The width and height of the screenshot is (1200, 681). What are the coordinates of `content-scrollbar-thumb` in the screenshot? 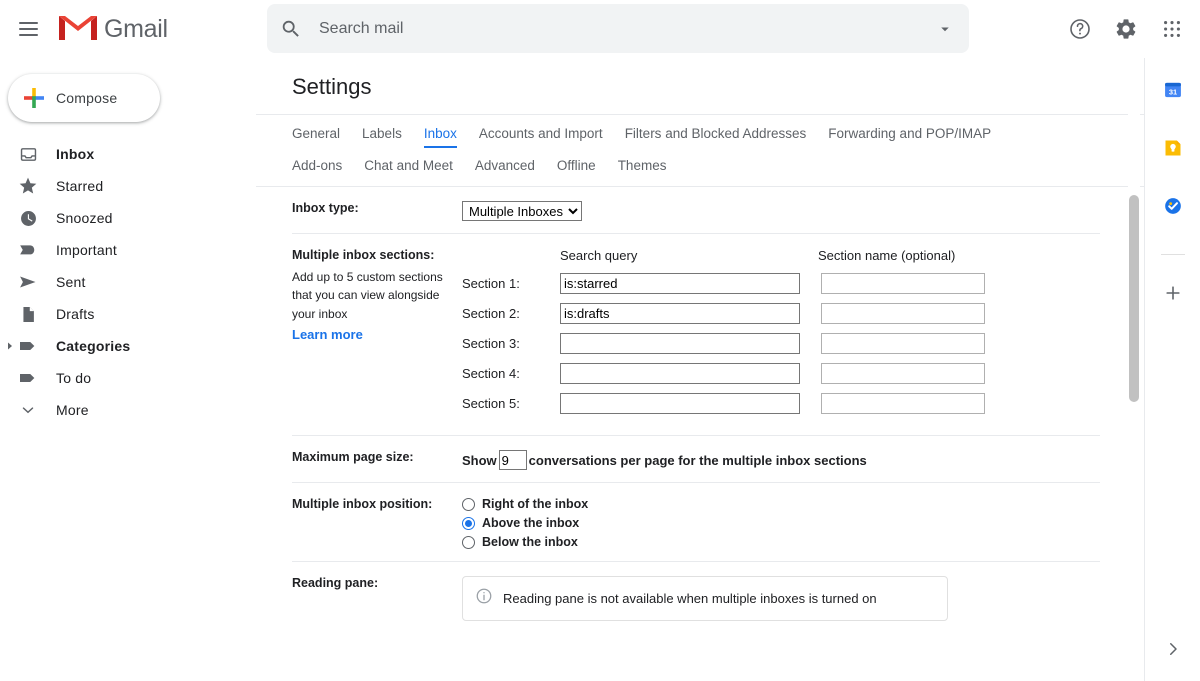 It's located at (1134, 298).